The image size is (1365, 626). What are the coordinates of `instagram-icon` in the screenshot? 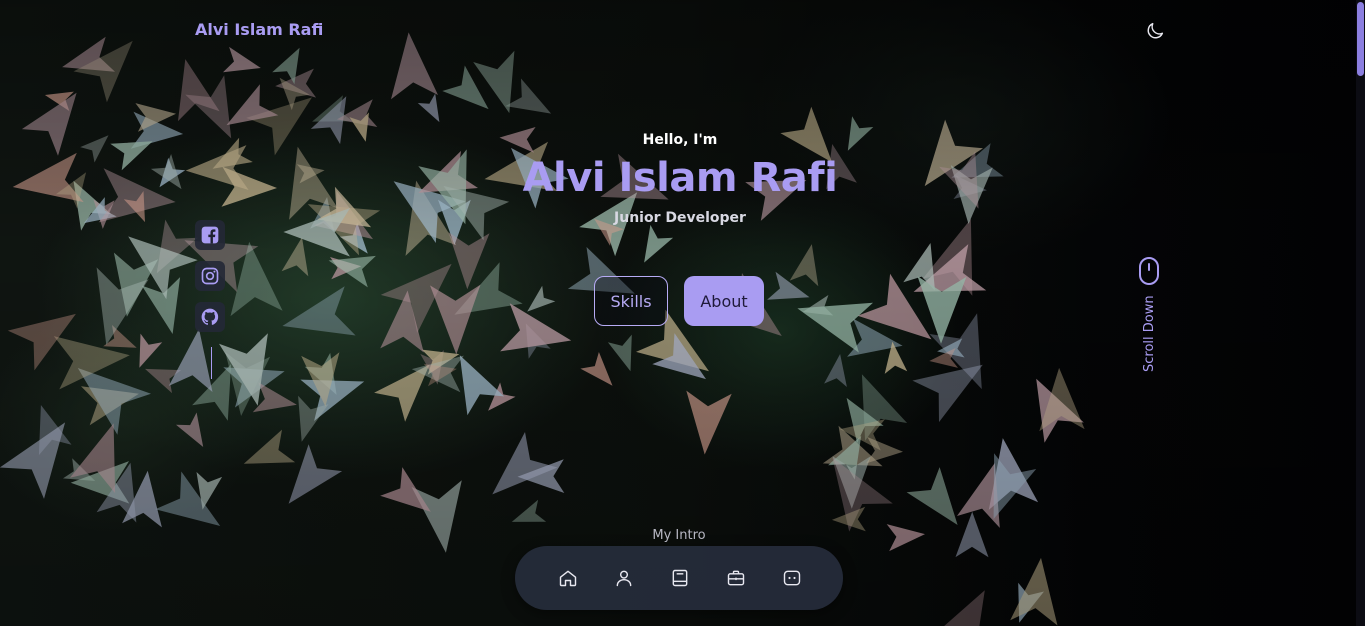 It's located at (210, 276).